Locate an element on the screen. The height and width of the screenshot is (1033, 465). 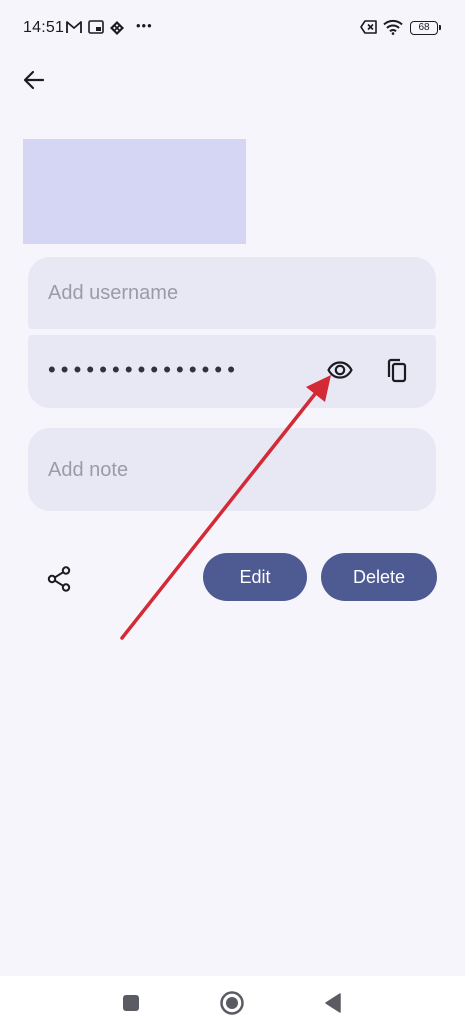
password-value: ••••••••••••••• is located at coordinates (144, 369).